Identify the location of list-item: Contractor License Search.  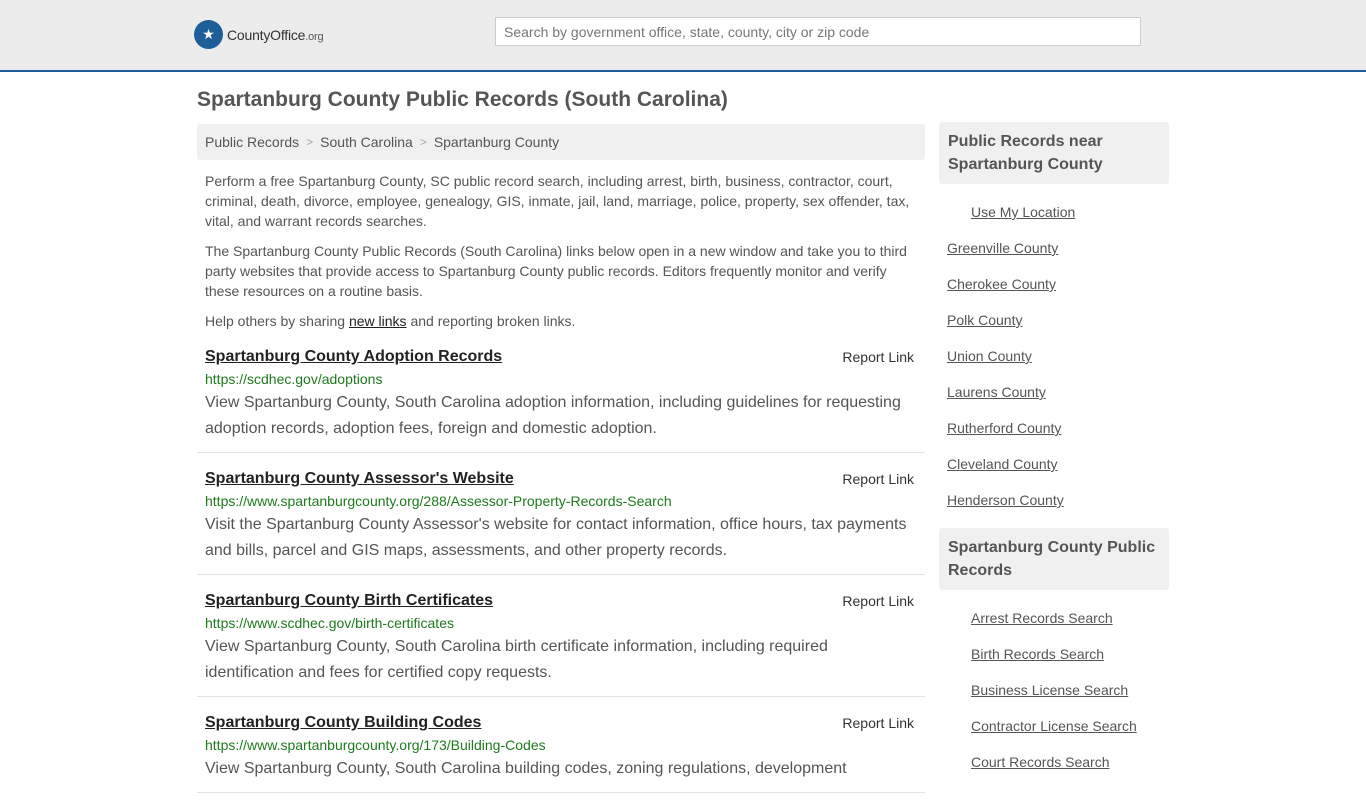
(1054, 726).